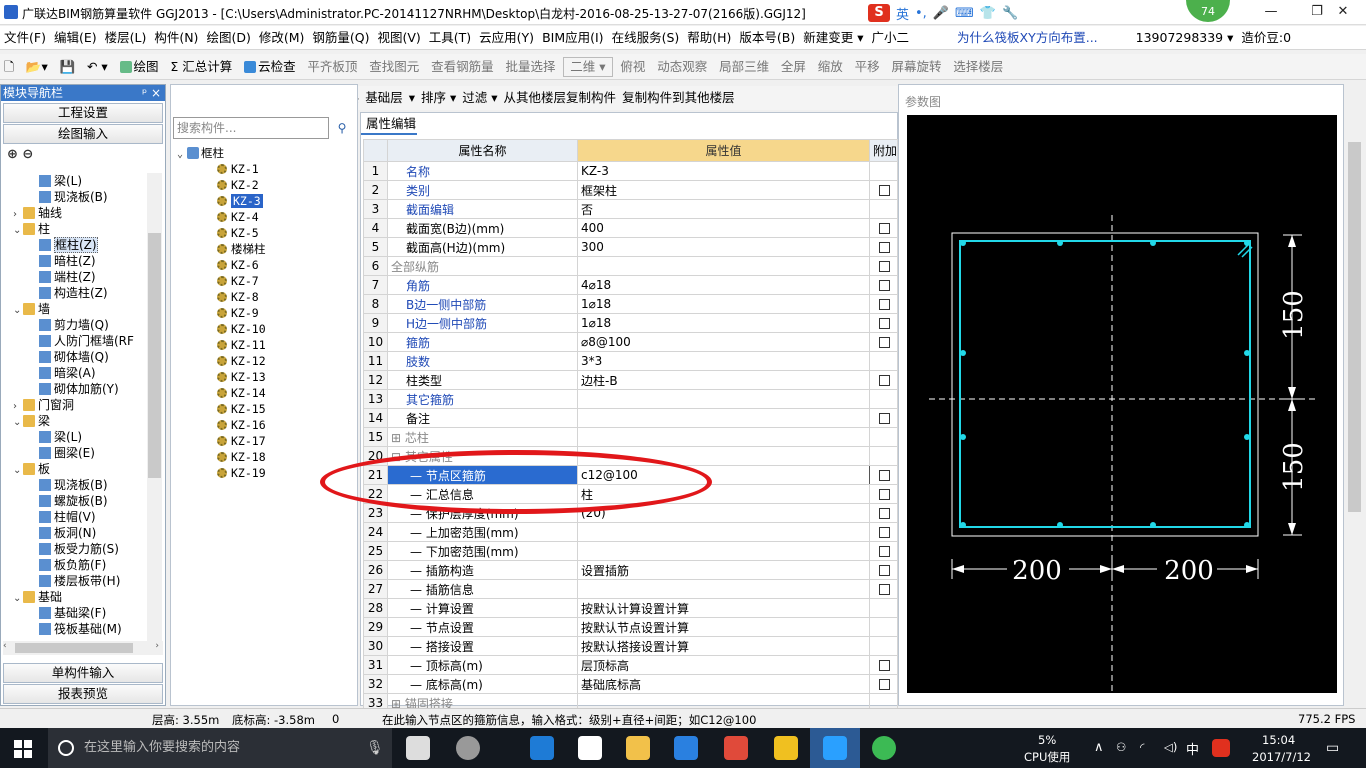  Describe the element at coordinates (723, 247) in the screenshot. I see `prop-value-cell: 300` at that location.